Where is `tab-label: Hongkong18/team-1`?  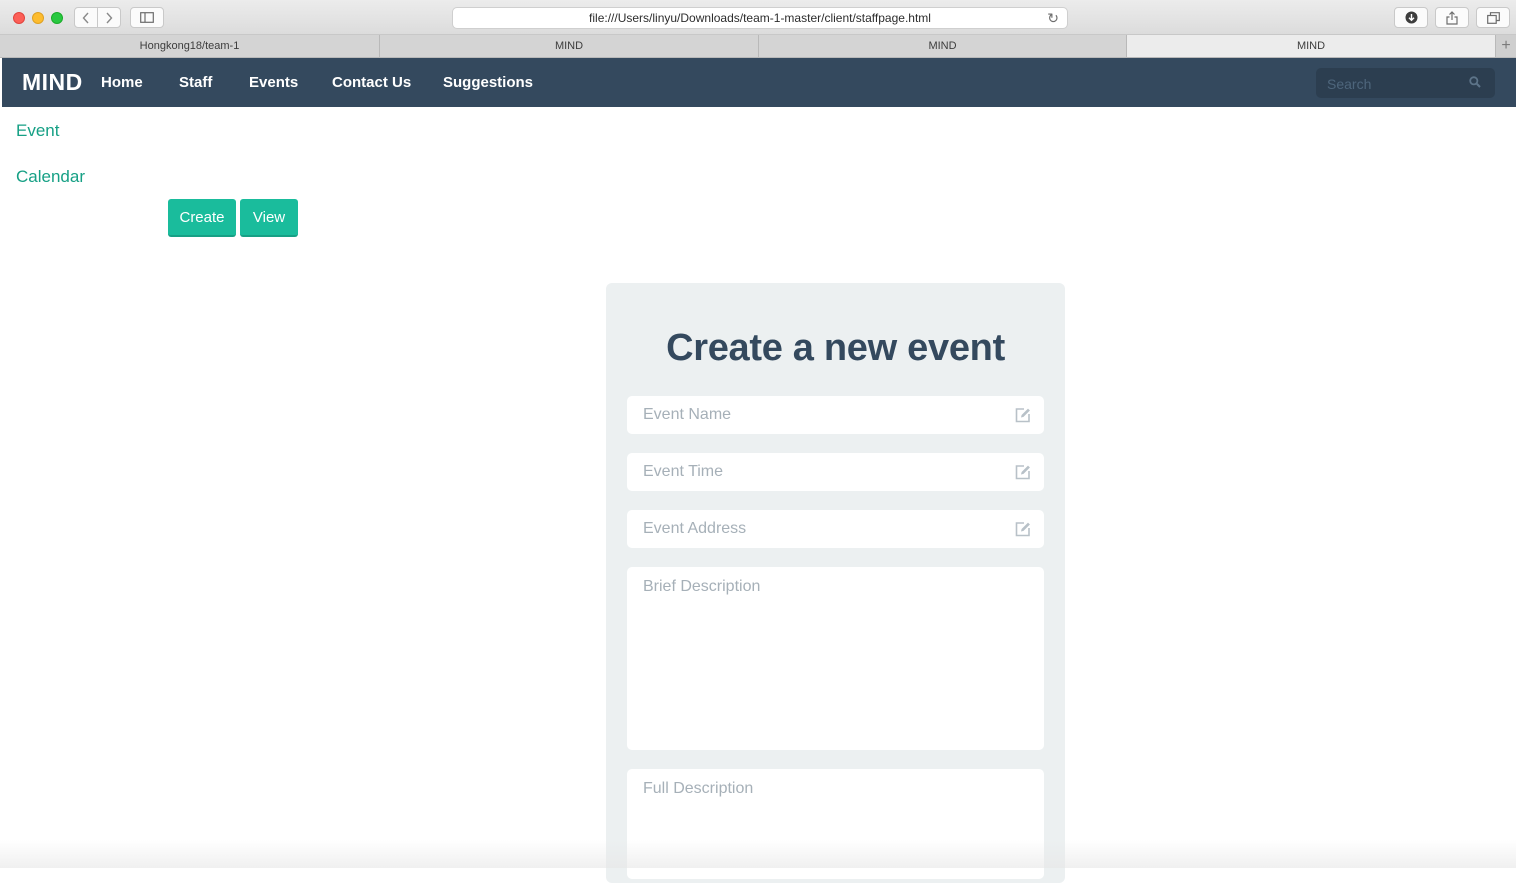
tab-label: Hongkong18/team-1 is located at coordinates (189, 46).